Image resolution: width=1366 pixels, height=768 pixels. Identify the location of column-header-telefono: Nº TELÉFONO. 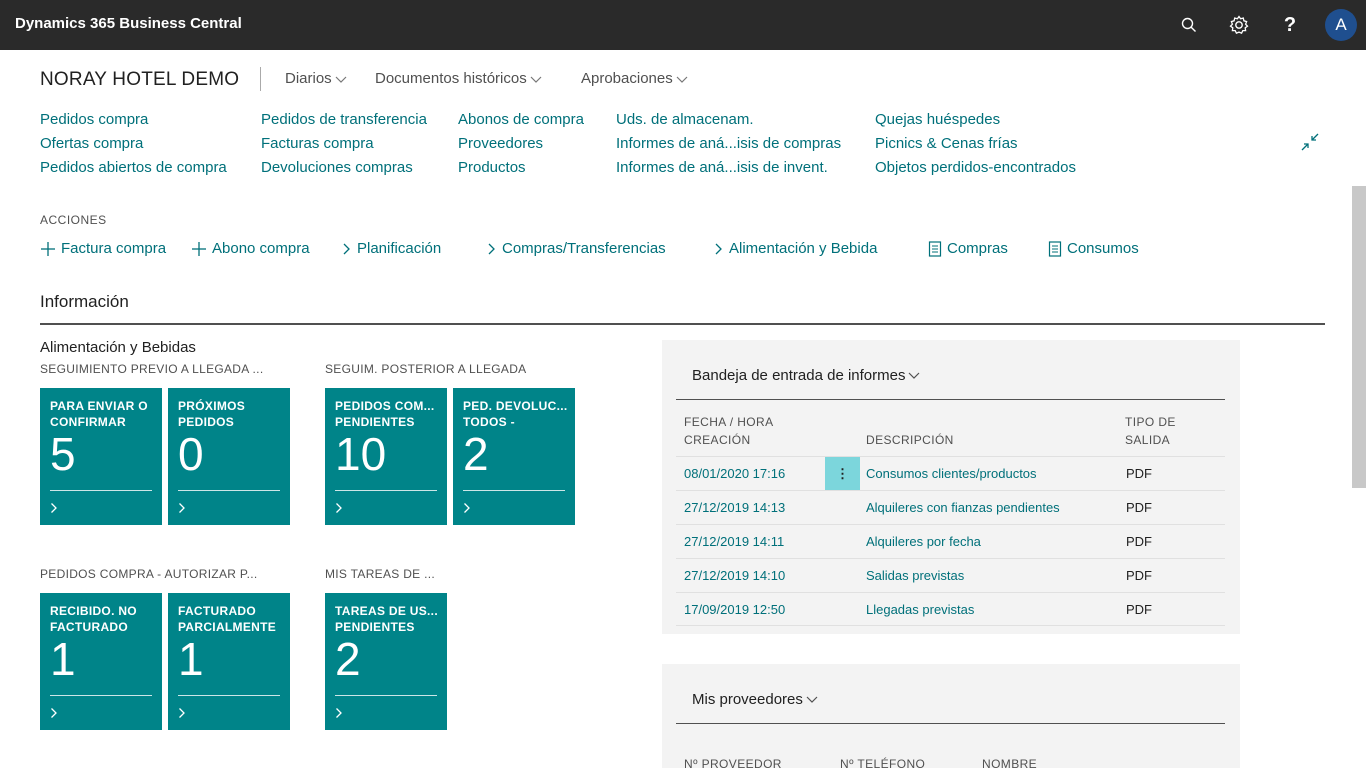
(882, 761).